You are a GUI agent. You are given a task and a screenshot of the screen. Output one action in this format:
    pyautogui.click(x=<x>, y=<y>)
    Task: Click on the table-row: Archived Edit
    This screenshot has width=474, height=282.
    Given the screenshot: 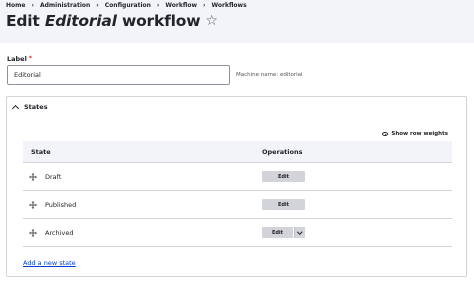 What is the action you would take?
    pyautogui.click(x=237, y=233)
    